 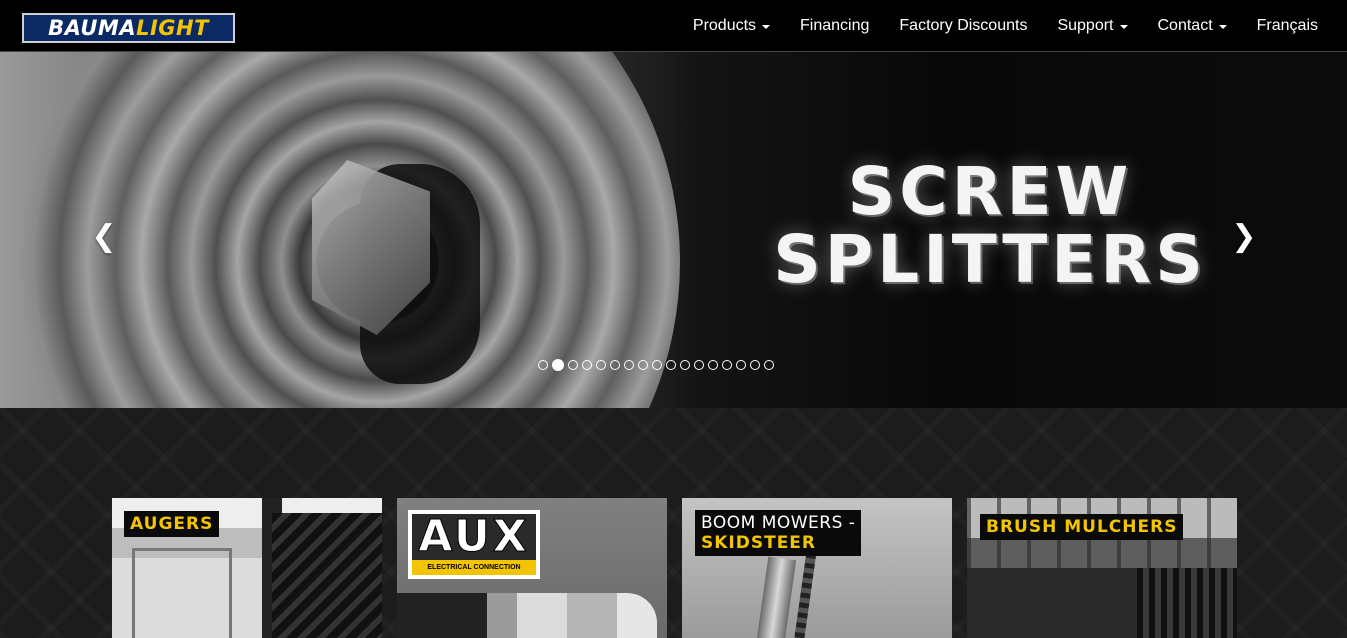 What do you see at coordinates (474, 567) in the screenshot?
I see `aux-logo-subtext: ELECTRICAL CONNECTION` at bounding box center [474, 567].